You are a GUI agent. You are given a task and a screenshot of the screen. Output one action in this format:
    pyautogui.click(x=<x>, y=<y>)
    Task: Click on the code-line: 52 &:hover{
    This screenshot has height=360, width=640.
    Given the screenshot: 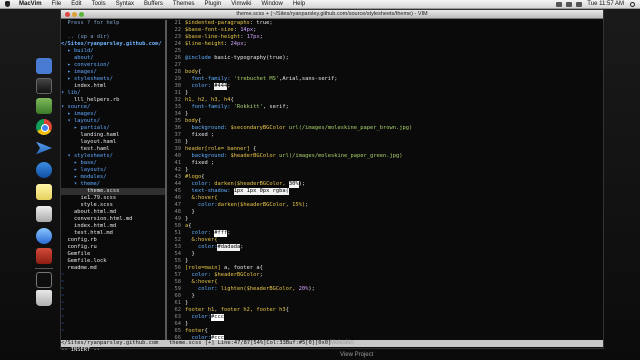 What is the action you would take?
    pyautogui.click(x=386, y=240)
    